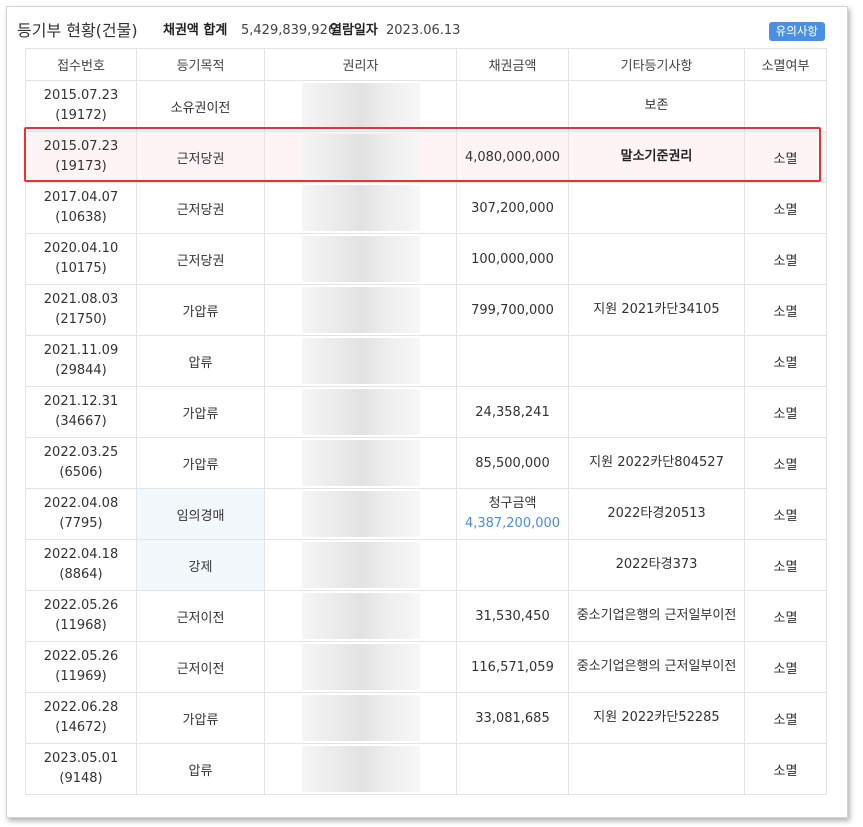 The image size is (863, 827). Describe the element at coordinates (512, 259) in the screenshot. I see `amount-cell: 100,000,000` at that location.